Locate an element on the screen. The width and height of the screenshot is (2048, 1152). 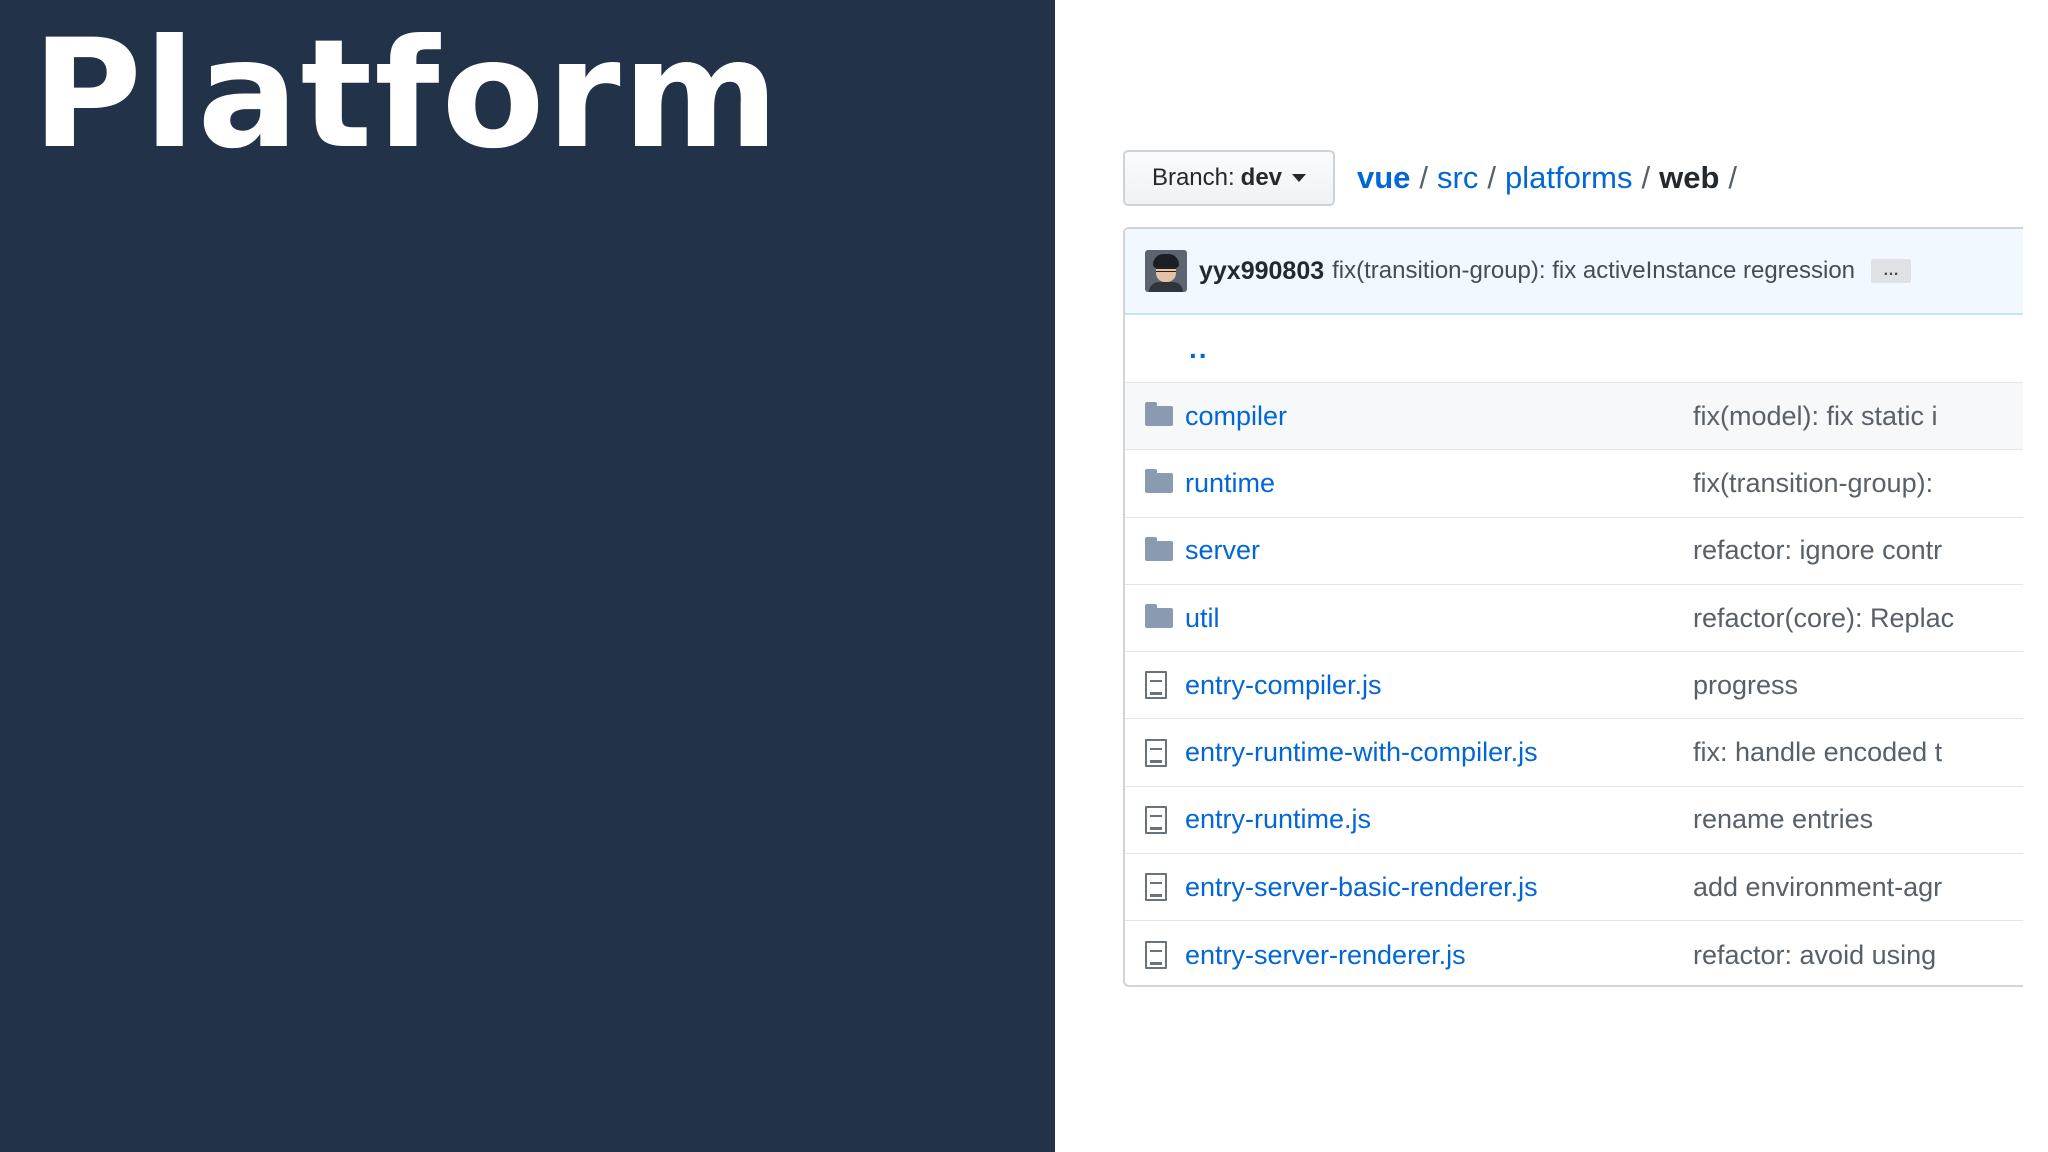
file-commit-message: fix: handle encoded t is located at coordinates (1817, 752).